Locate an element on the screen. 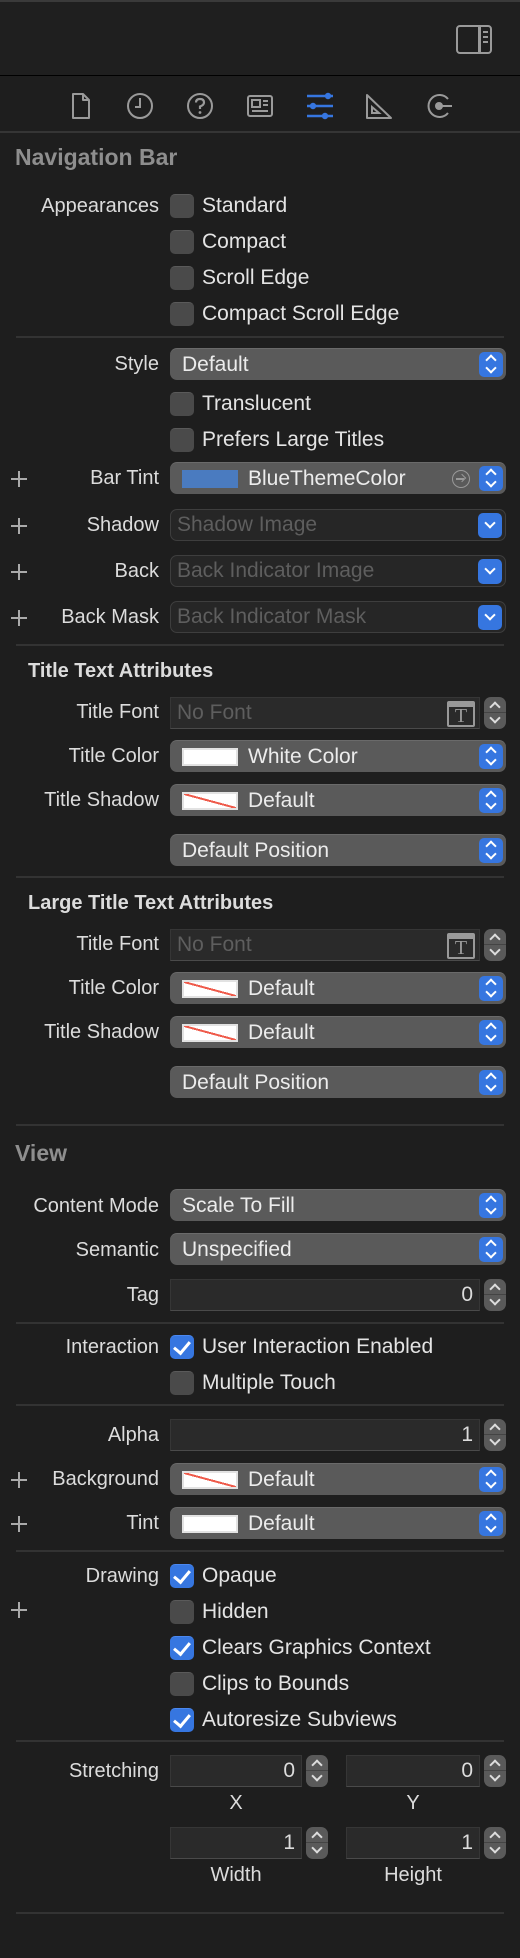  tag-stepper is located at coordinates (495, 1295).